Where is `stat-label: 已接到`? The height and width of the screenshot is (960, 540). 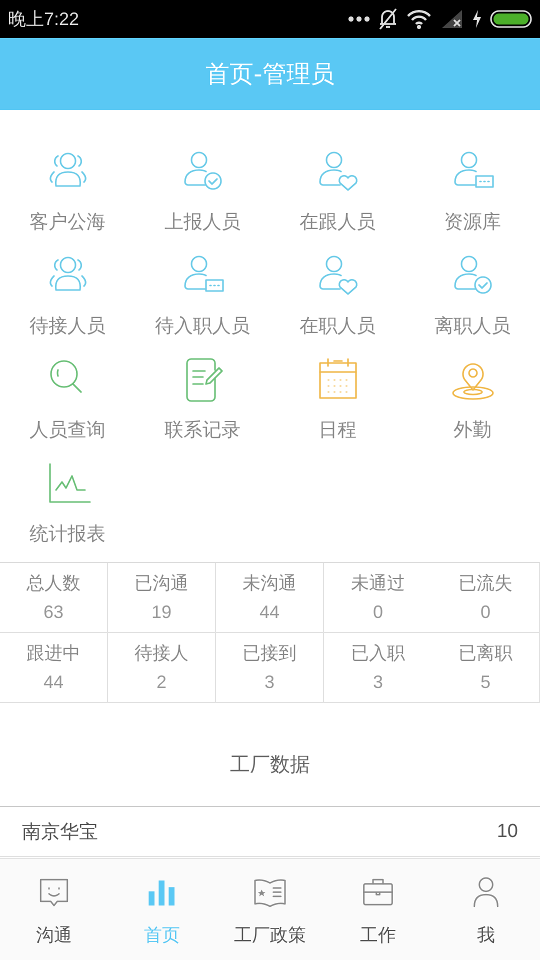 stat-label: 已接到 is located at coordinates (269, 653).